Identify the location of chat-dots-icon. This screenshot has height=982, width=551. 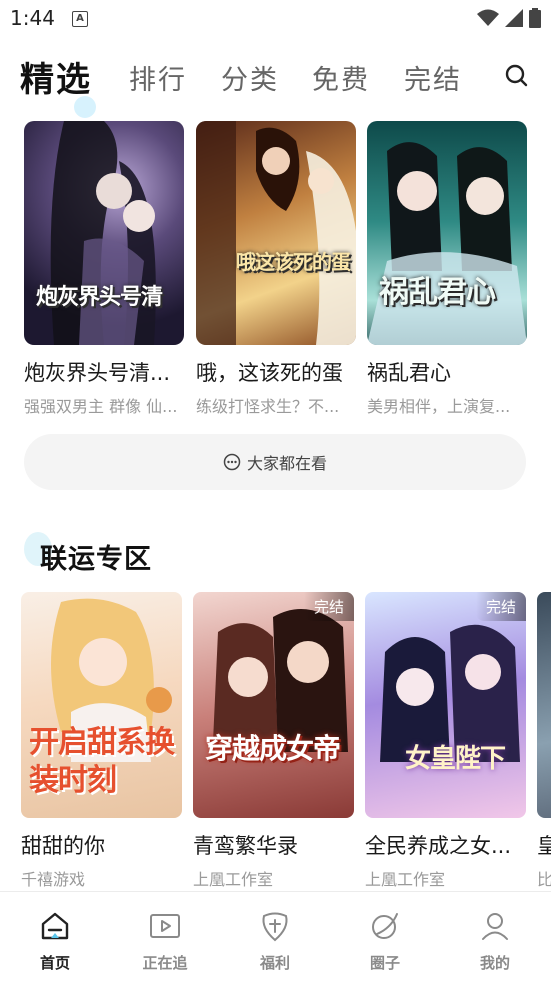
(232, 462).